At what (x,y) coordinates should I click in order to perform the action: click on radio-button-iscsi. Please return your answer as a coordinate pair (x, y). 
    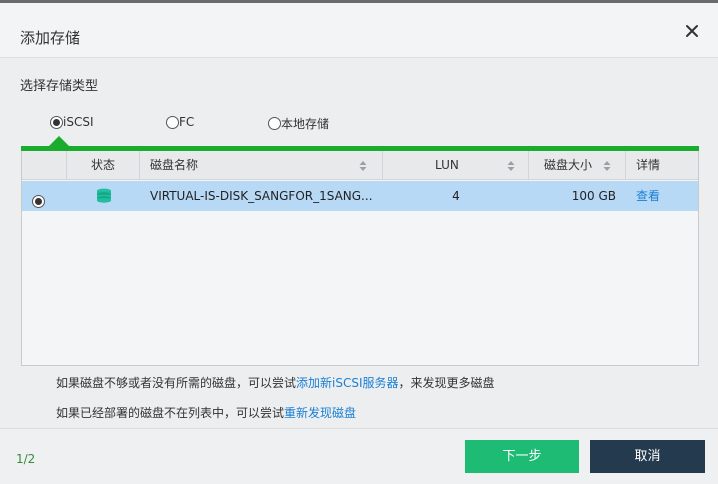
    Looking at the image, I should click on (56, 122).